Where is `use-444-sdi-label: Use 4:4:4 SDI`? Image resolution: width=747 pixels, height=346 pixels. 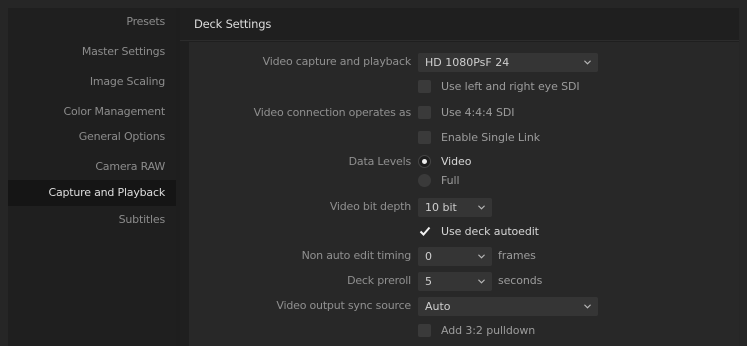 use-444-sdi-label: Use 4:4:4 SDI is located at coordinates (478, 112).